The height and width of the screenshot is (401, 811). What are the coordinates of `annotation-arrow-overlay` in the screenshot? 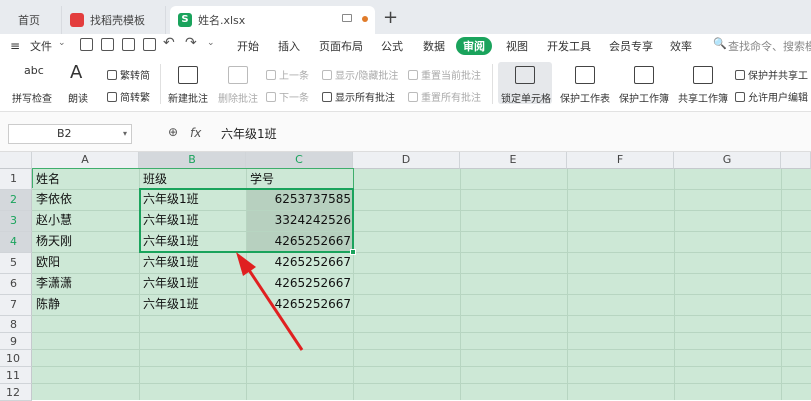 It's located at (270, 301).